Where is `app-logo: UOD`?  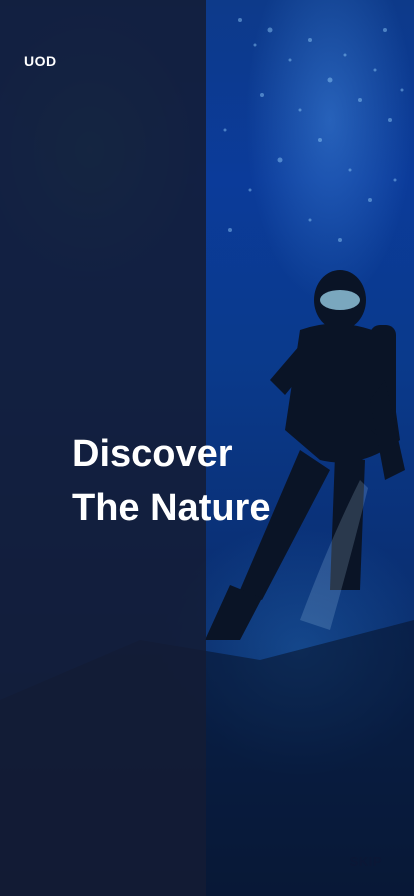
app-logo: UOD is located at coordinates (40, 61).